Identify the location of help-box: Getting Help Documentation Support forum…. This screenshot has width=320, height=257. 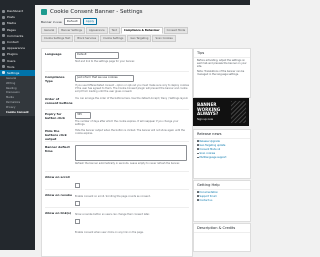
(222, 201).